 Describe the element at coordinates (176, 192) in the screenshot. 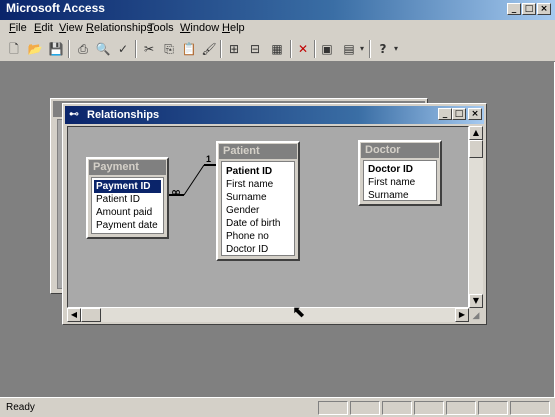

I see `many-side-label: ∞` at that location.